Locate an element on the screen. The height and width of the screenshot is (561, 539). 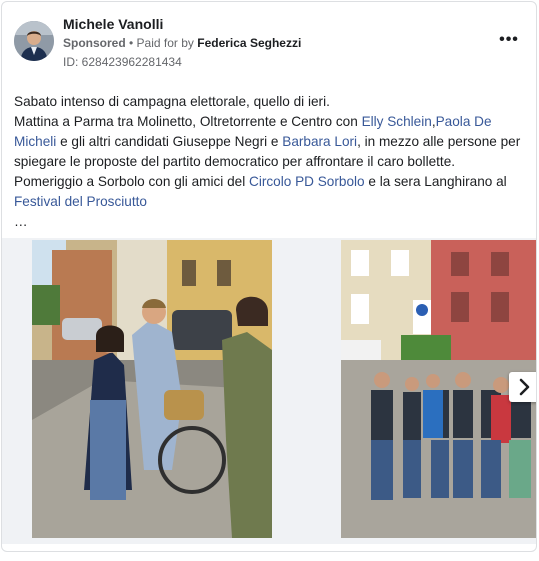
more-options-icon: ••• is located at coordinates (509, 40).